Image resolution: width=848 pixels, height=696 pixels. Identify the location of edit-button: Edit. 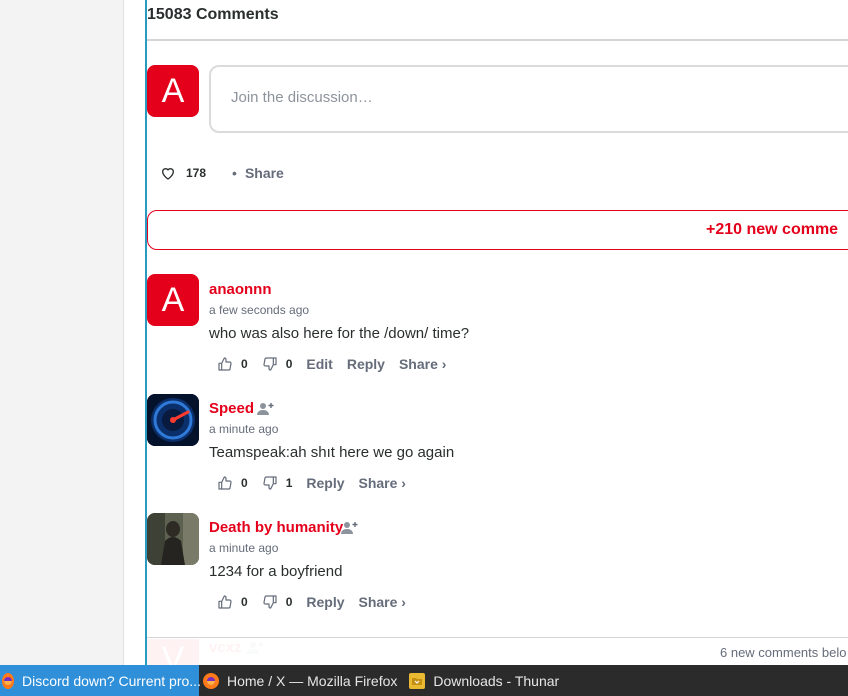
(319, 364).